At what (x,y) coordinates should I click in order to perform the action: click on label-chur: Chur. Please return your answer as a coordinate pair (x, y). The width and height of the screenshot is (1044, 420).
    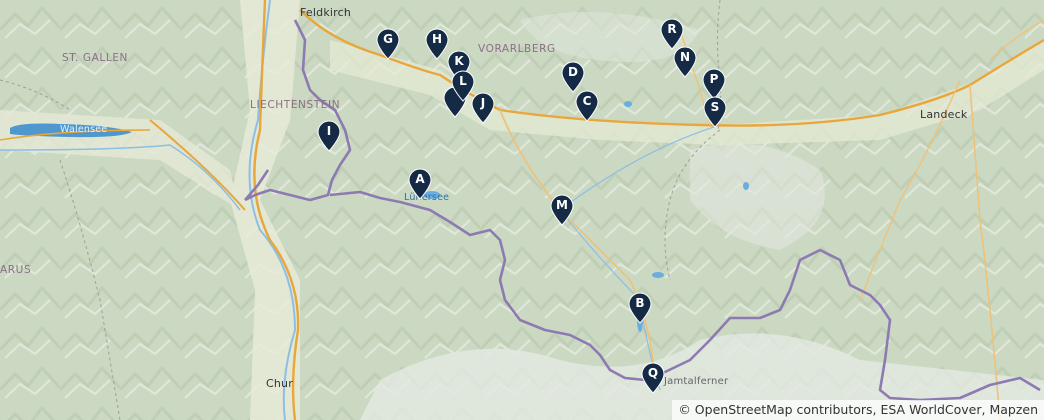
    Looking at the image, I should click on (279, 383).